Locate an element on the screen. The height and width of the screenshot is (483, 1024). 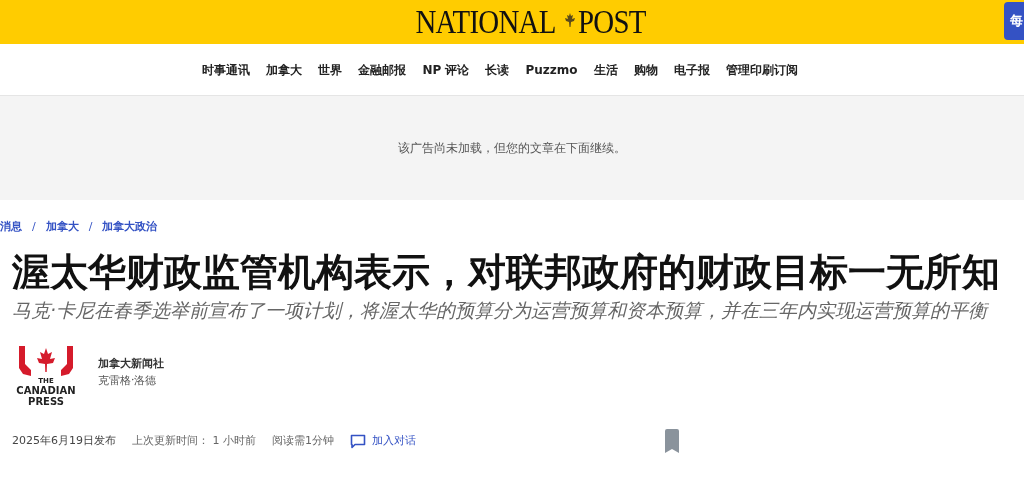
breadcrumb-link: 加拿大政治 is located at coordinates (130, 227).